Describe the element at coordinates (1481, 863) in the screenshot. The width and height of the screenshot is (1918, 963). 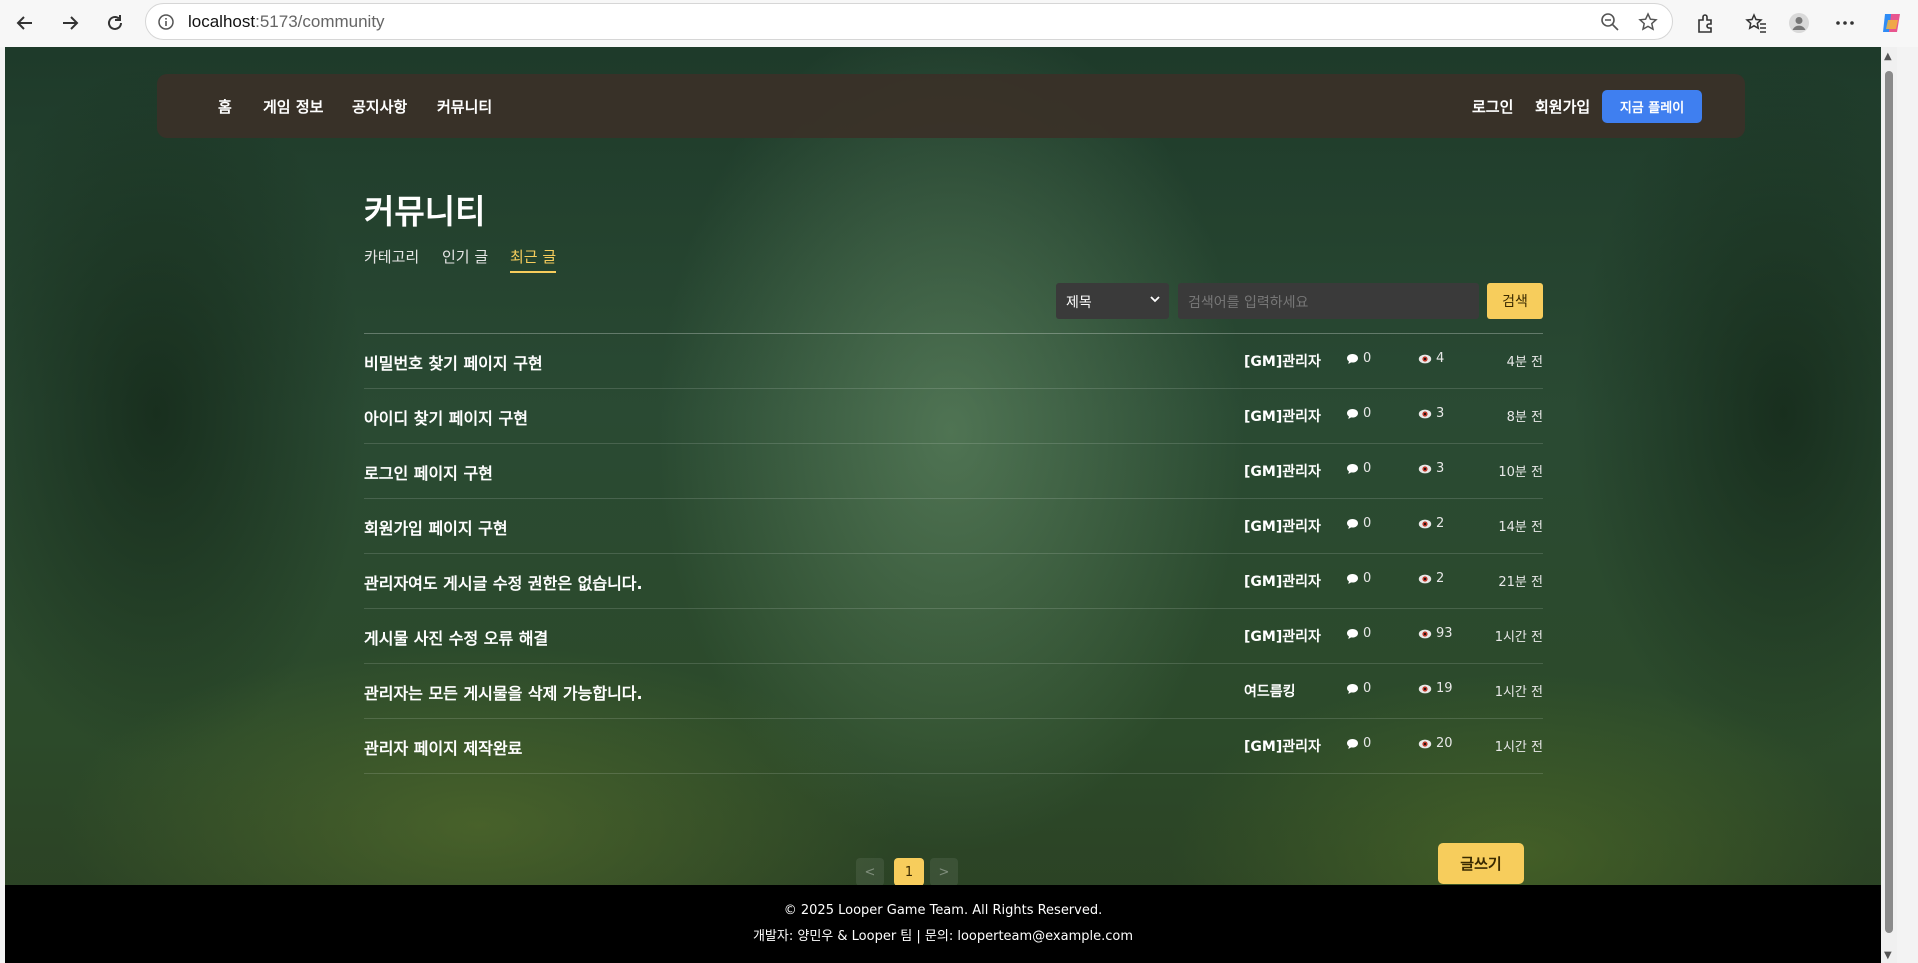
I see `write-post-button: 글쓰기` at that location.